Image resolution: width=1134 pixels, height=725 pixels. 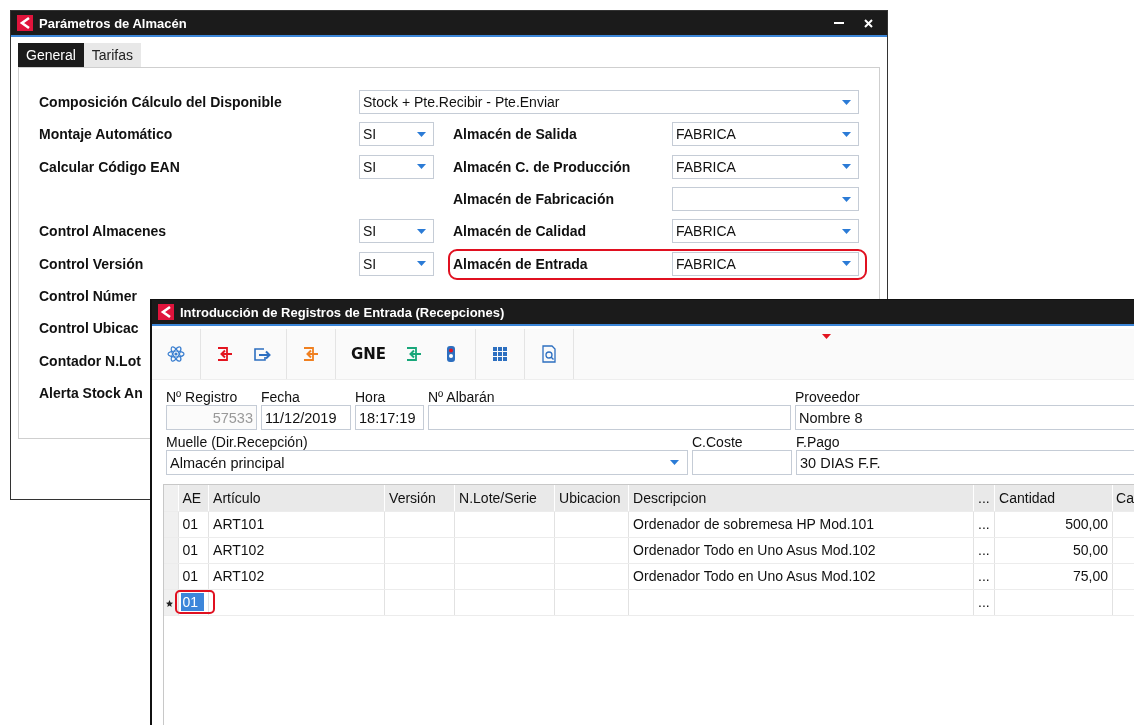 I want to click on minimize-icon, so click(x=839, y=23).